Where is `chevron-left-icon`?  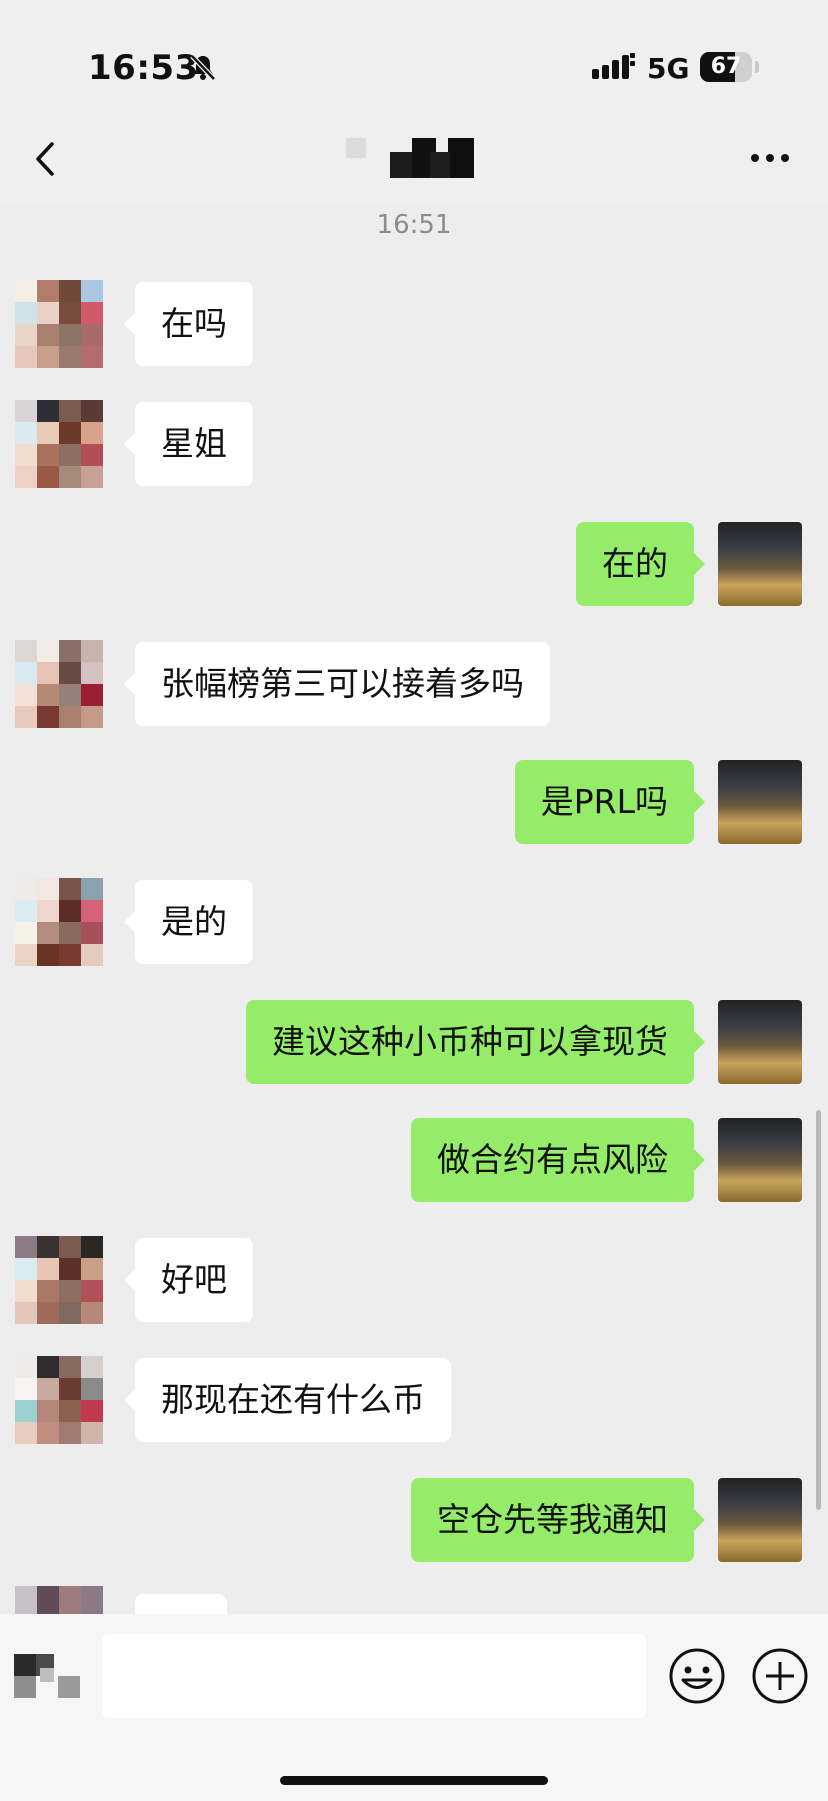
chevron-left-icon is located at coordinates (45, 159).